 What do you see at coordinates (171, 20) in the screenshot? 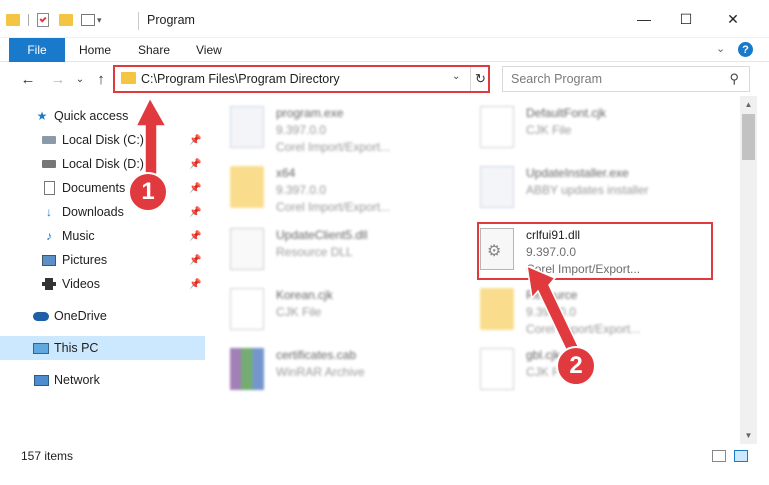
I see `window-title: Program` at bounding box center [171, 20].